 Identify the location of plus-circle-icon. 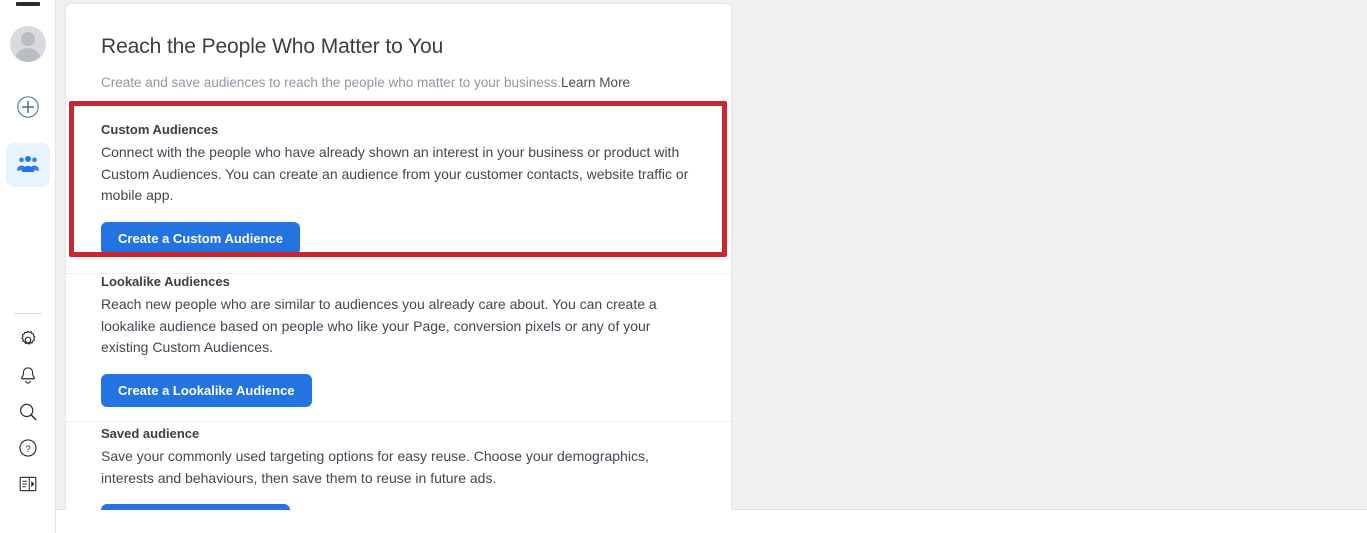
(28, 107).